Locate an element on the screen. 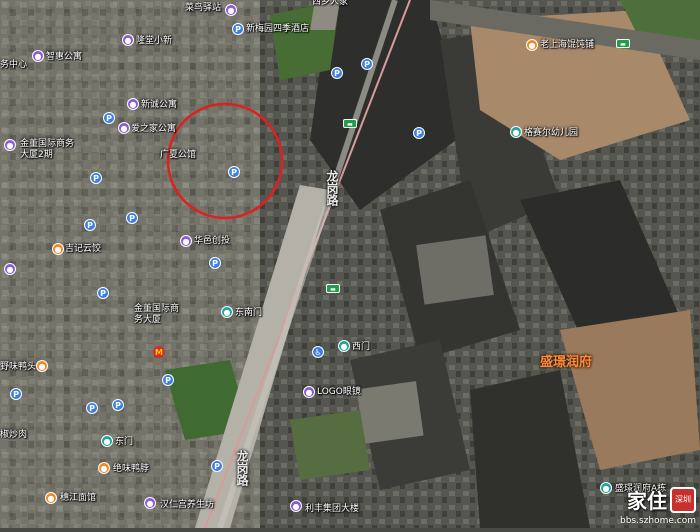  label-aizhijia-apartment: 爱之家公寓 is located at coordinates (153, 129).